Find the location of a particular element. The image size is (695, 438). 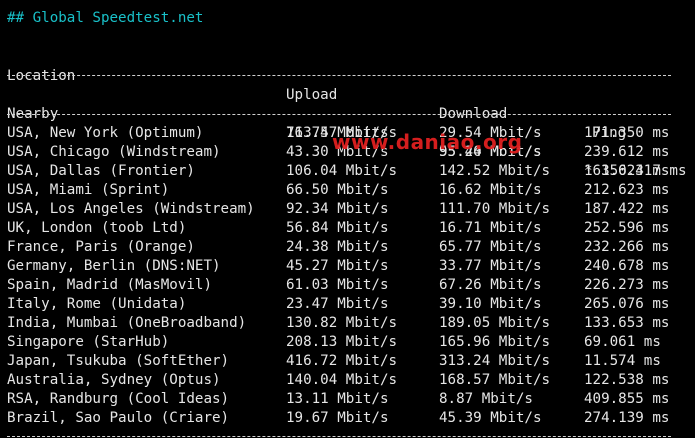

row-ping: 122.538 ms is located at coordinates (627, 380).